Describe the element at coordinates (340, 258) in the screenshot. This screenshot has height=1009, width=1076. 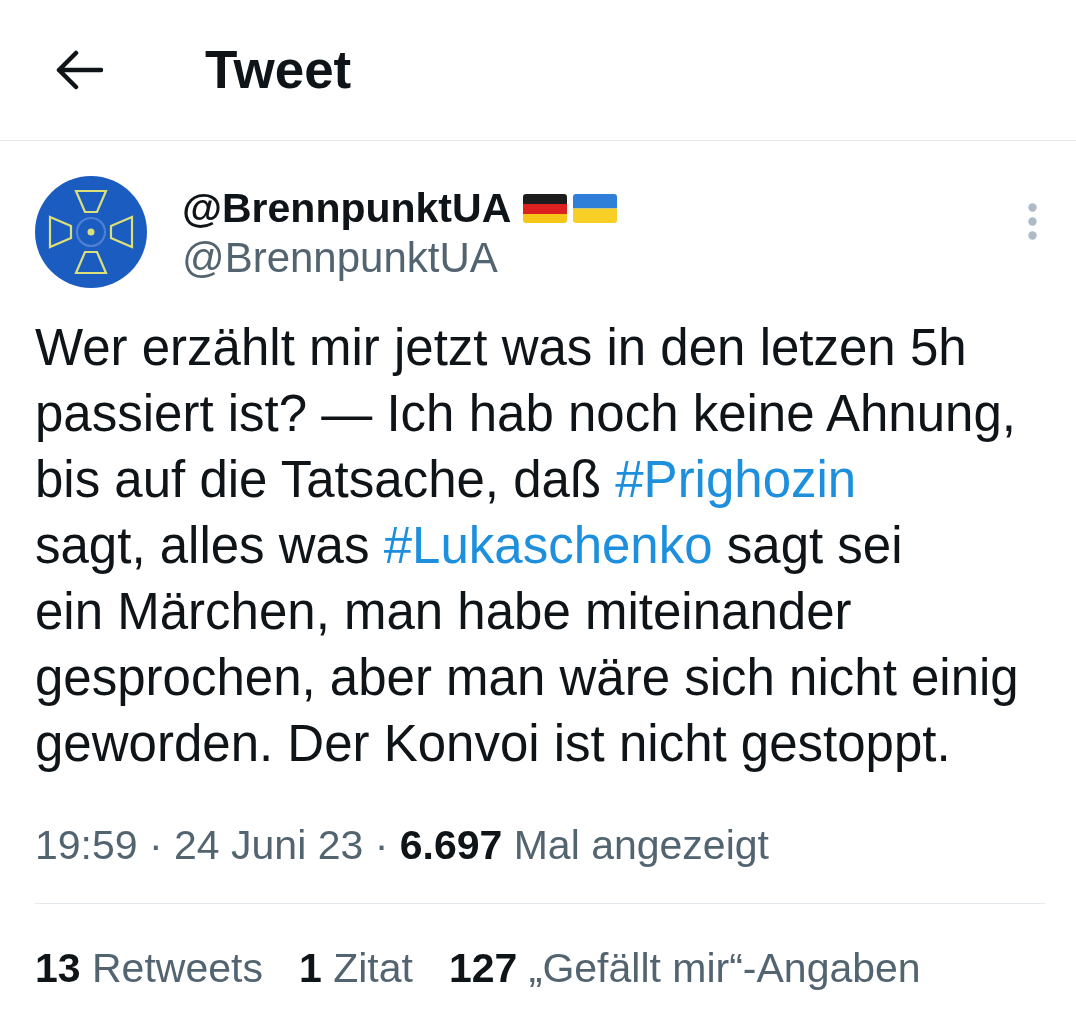
I see `username: @BrennpunktUA` at that location.